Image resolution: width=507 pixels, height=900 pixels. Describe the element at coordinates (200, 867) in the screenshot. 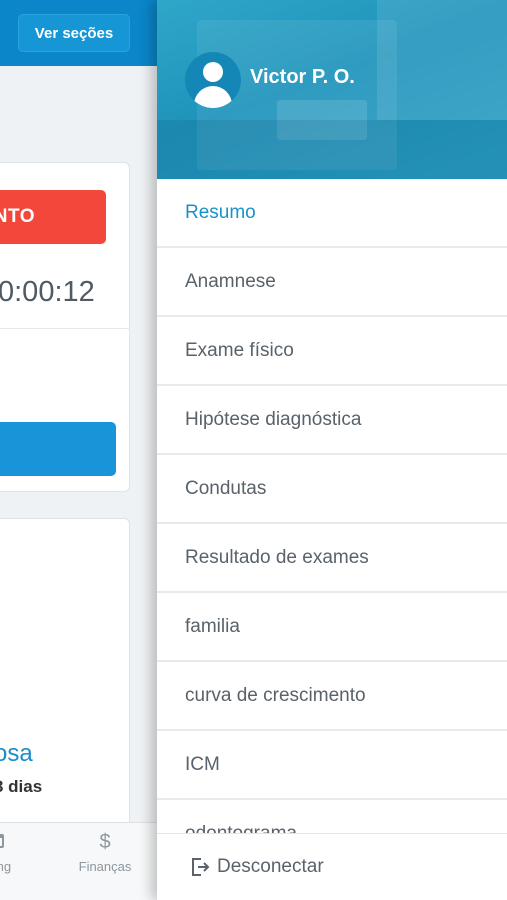

I see `logout-icon` at that location.